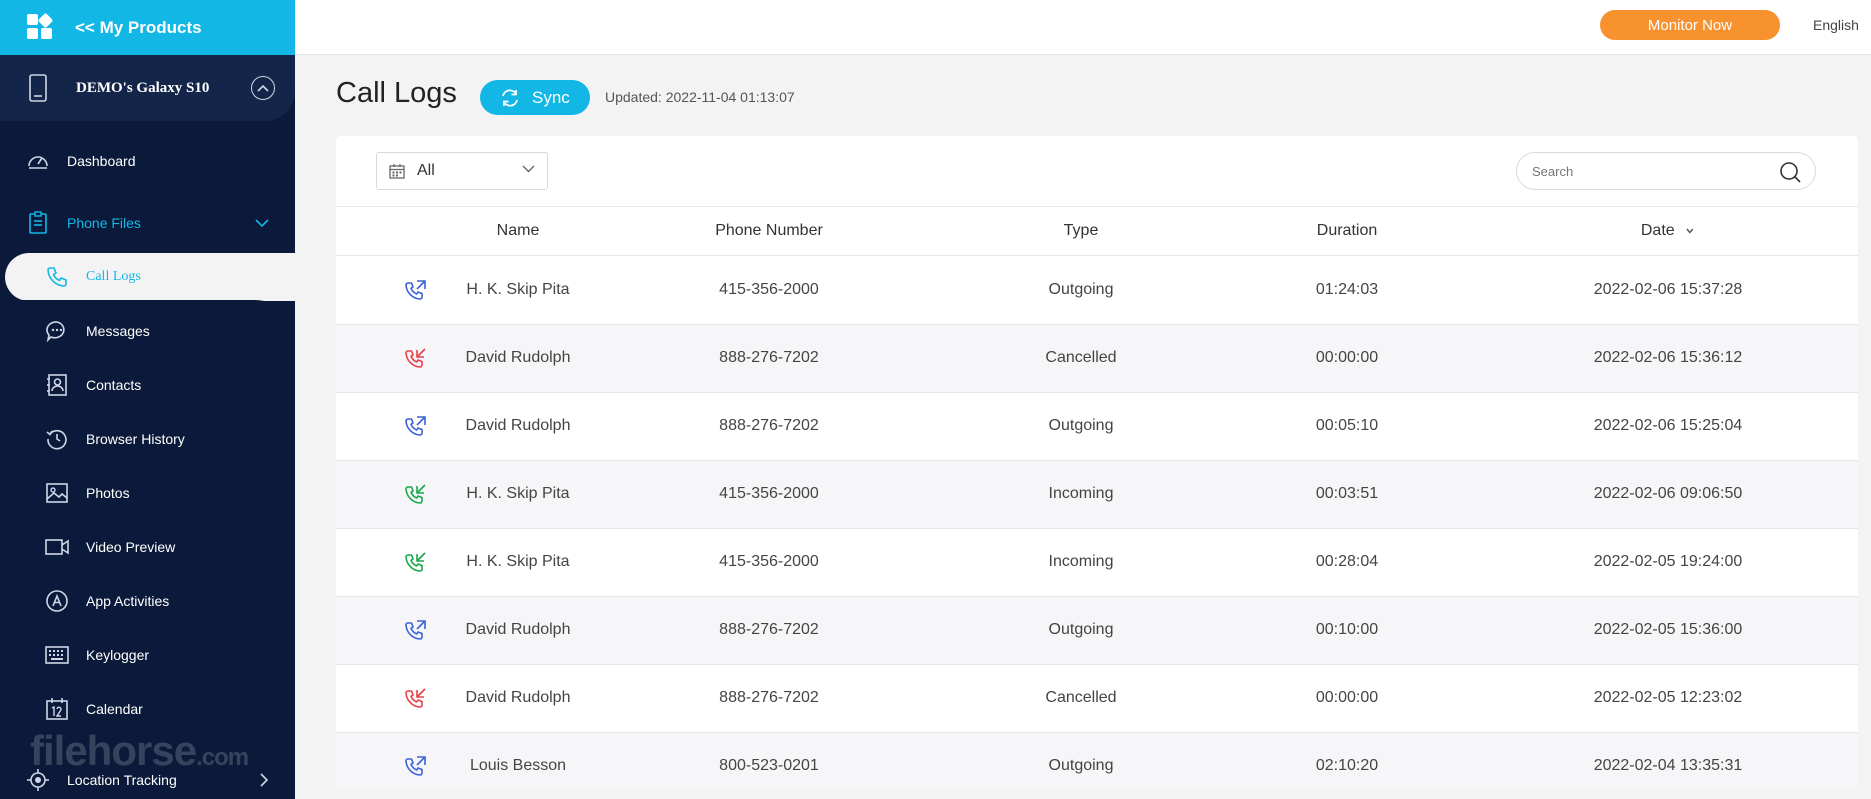 The width and height of the screenshot is (1871, 799). What do you see at coordinates (1790, 172) in the screenshot?
I see `search-icon` at bounding box center [1790, 172].